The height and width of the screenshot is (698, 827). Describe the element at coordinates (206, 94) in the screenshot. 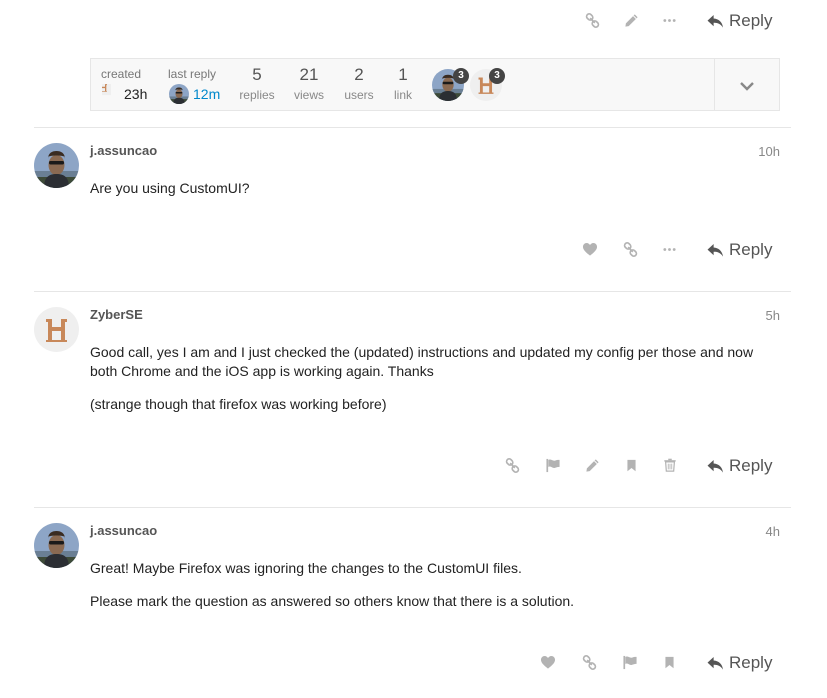

I see `last-reply-time: 12m` at that location.